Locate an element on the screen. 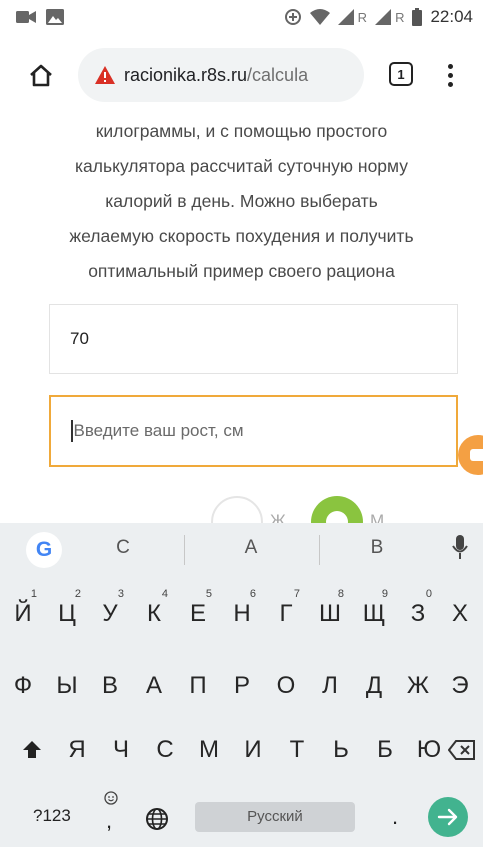  key-row-2: Ф Ы В А П Р О Л Д Ж Э is located at coordinates (241, 686).